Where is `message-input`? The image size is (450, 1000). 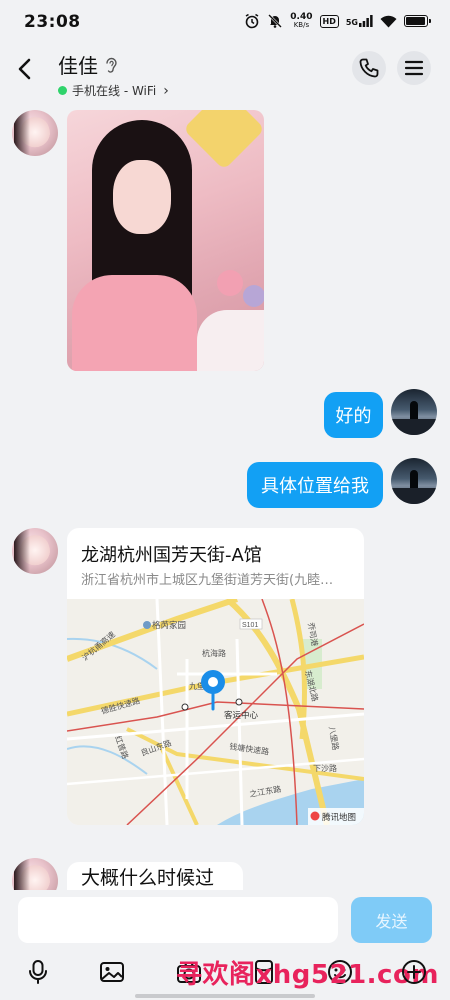 message-input is located at coordinates (178, 920).